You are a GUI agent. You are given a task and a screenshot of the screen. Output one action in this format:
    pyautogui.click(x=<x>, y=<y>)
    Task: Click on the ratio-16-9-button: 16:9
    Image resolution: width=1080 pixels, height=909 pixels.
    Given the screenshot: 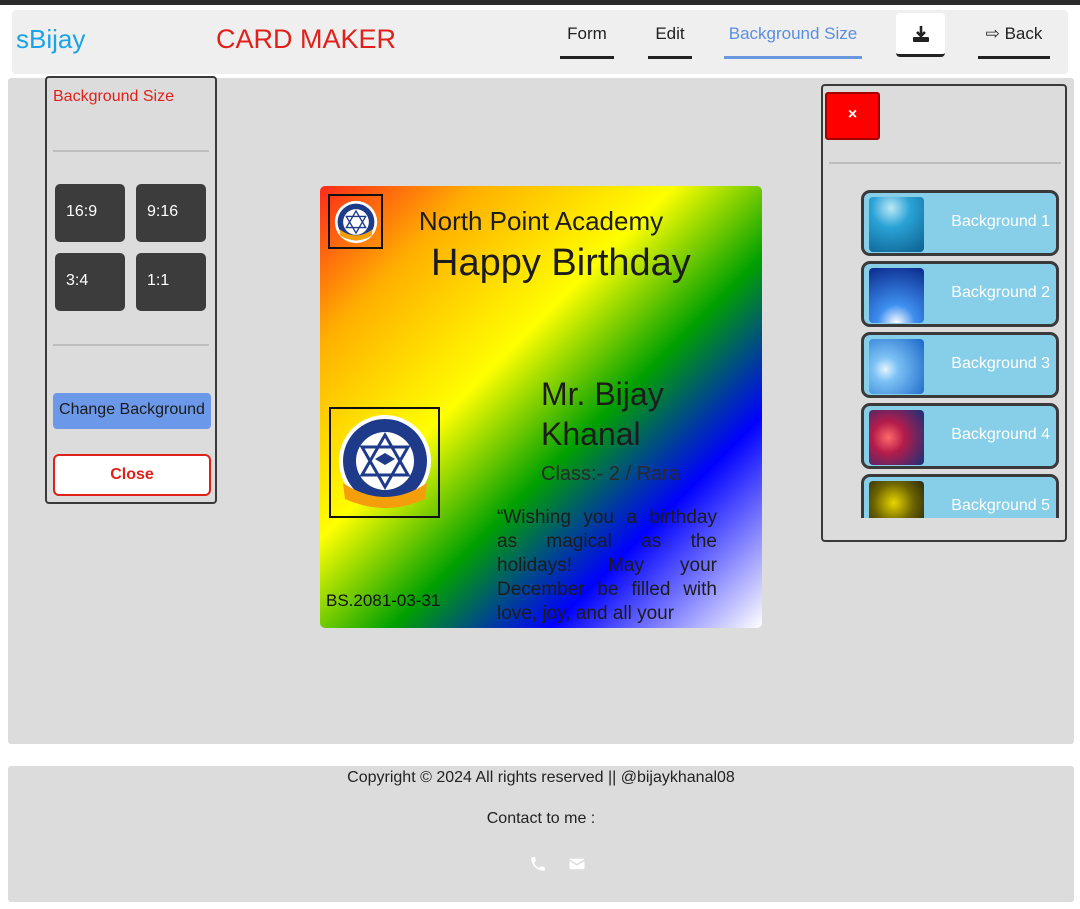 What is the action you would take?
    pyautogui.click(x=90, y=213)
    